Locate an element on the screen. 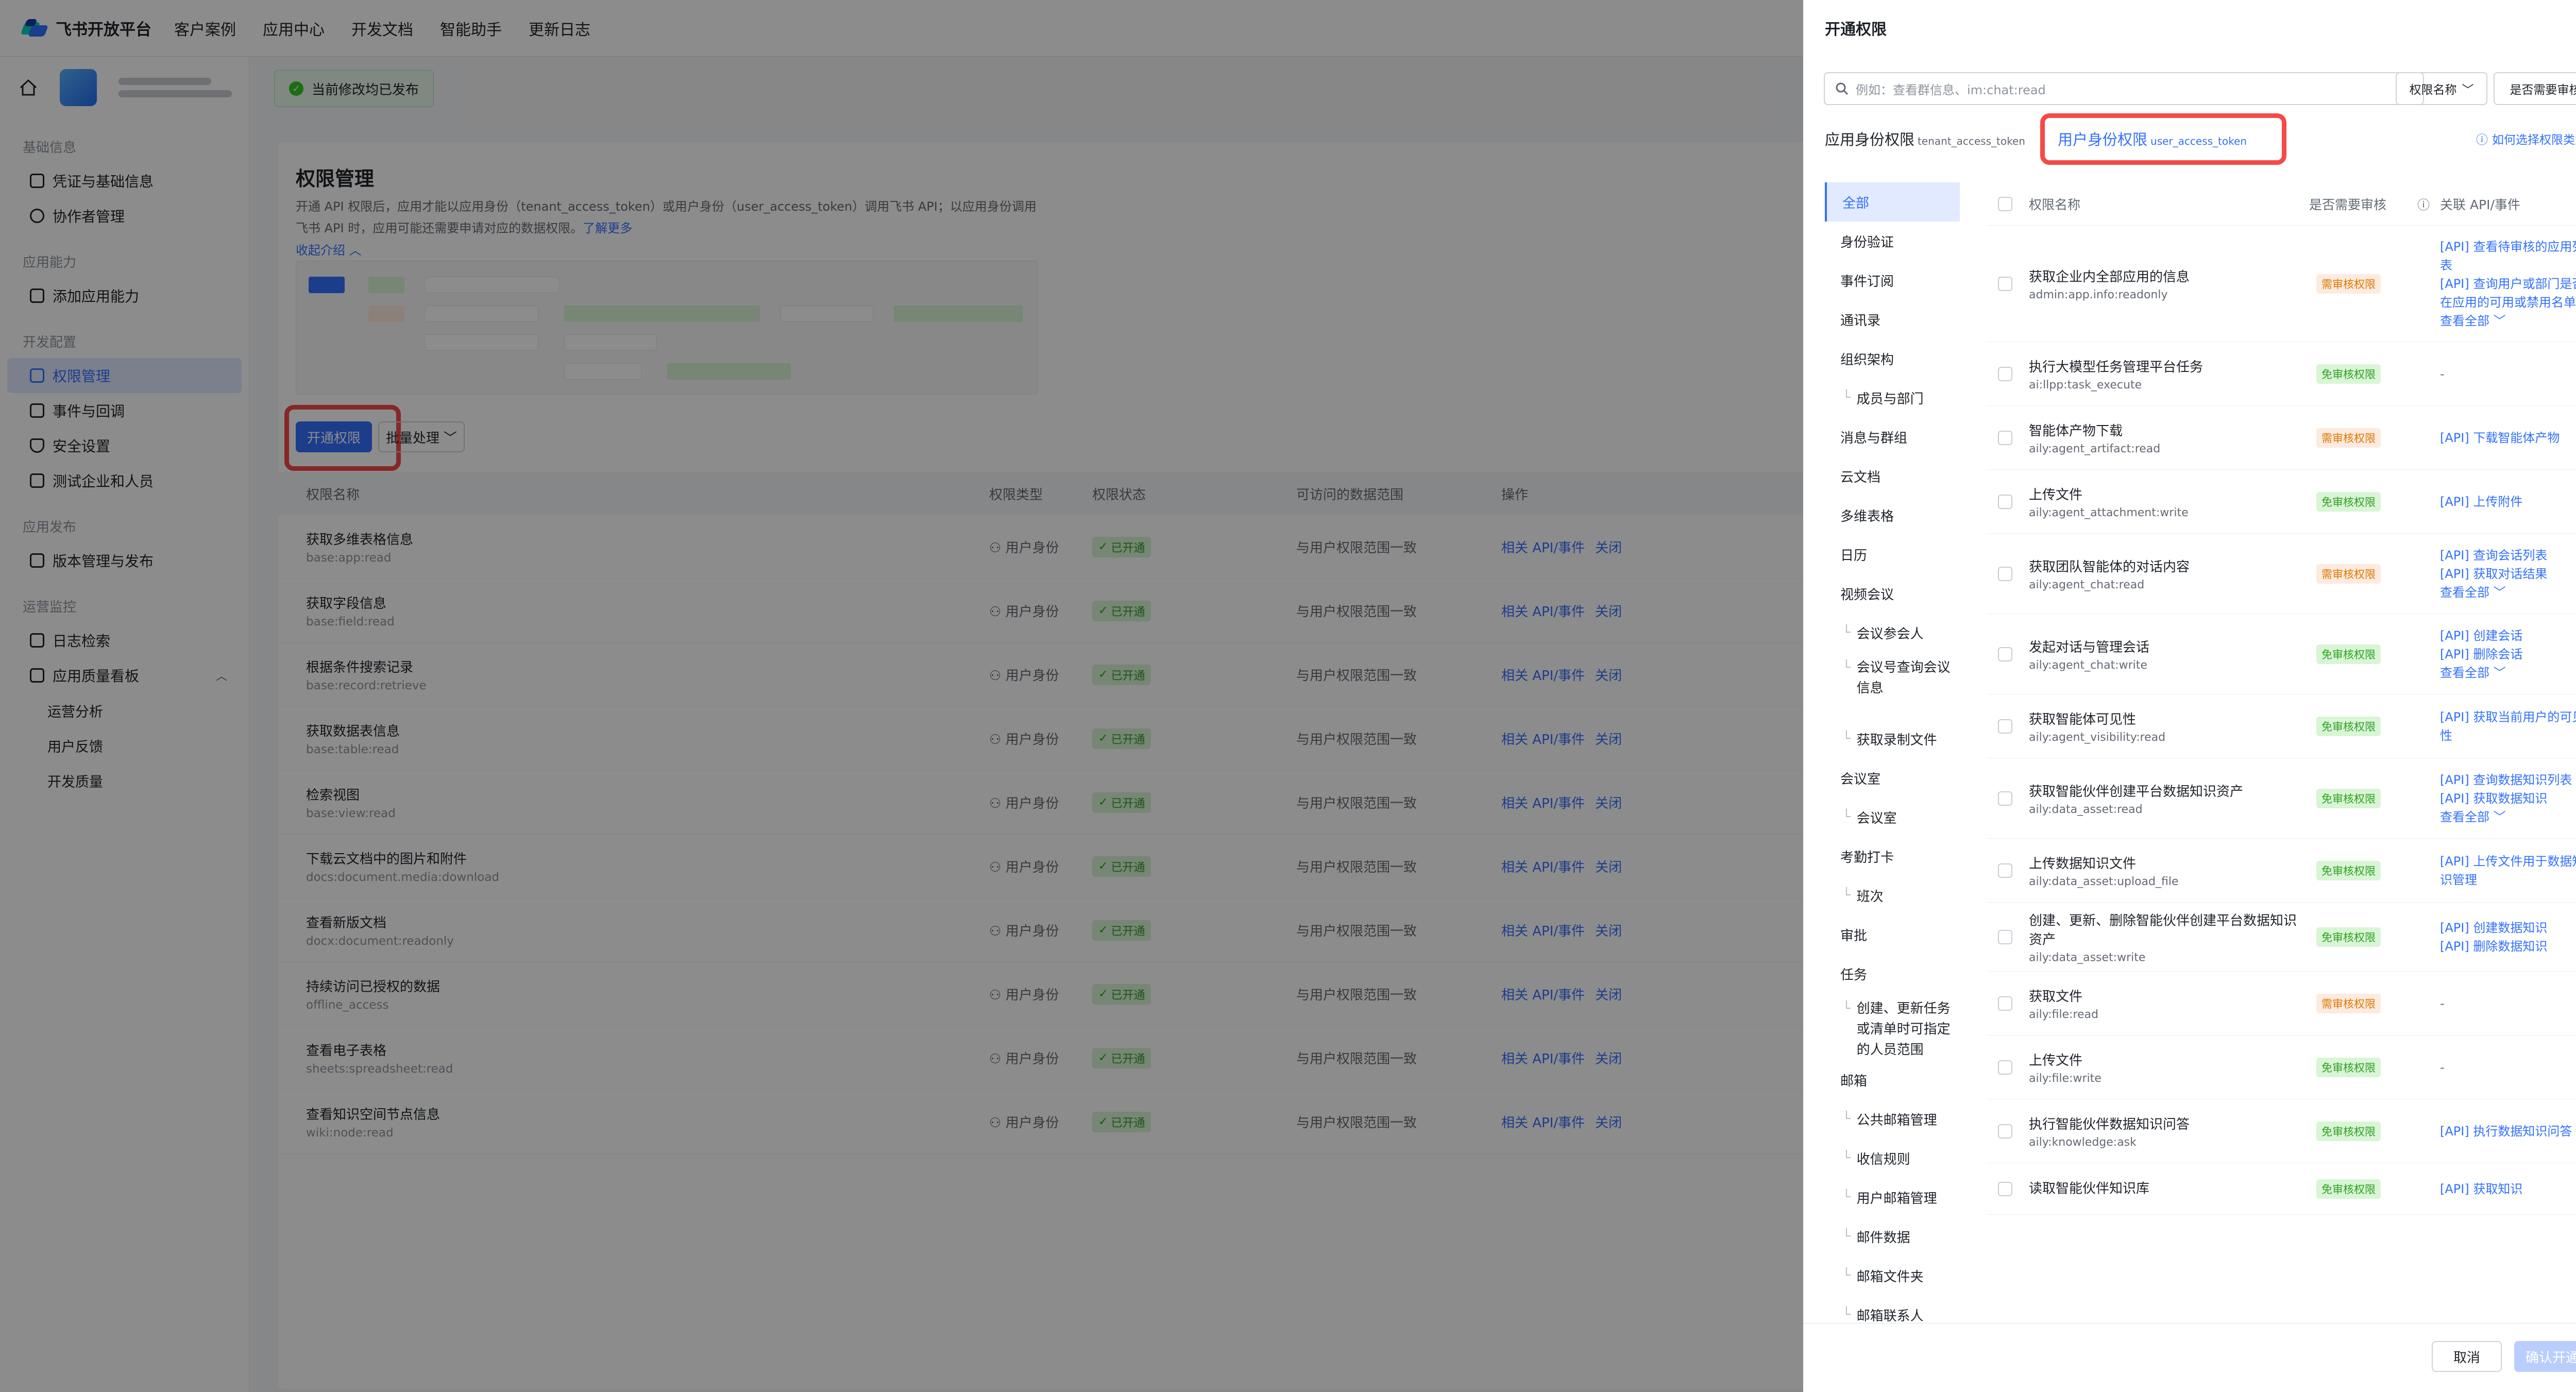 This screenshot has width=2576, height=1392. permission-search-input: 例如：查看群信息、im:chat:read is located at coordinates (2124, 88).